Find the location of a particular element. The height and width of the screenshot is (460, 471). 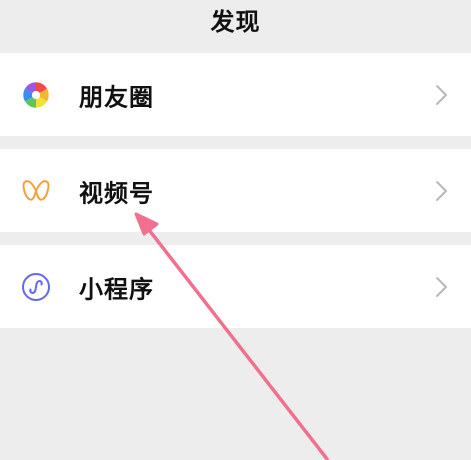

moments-icon is located at coordinates (36, 95).